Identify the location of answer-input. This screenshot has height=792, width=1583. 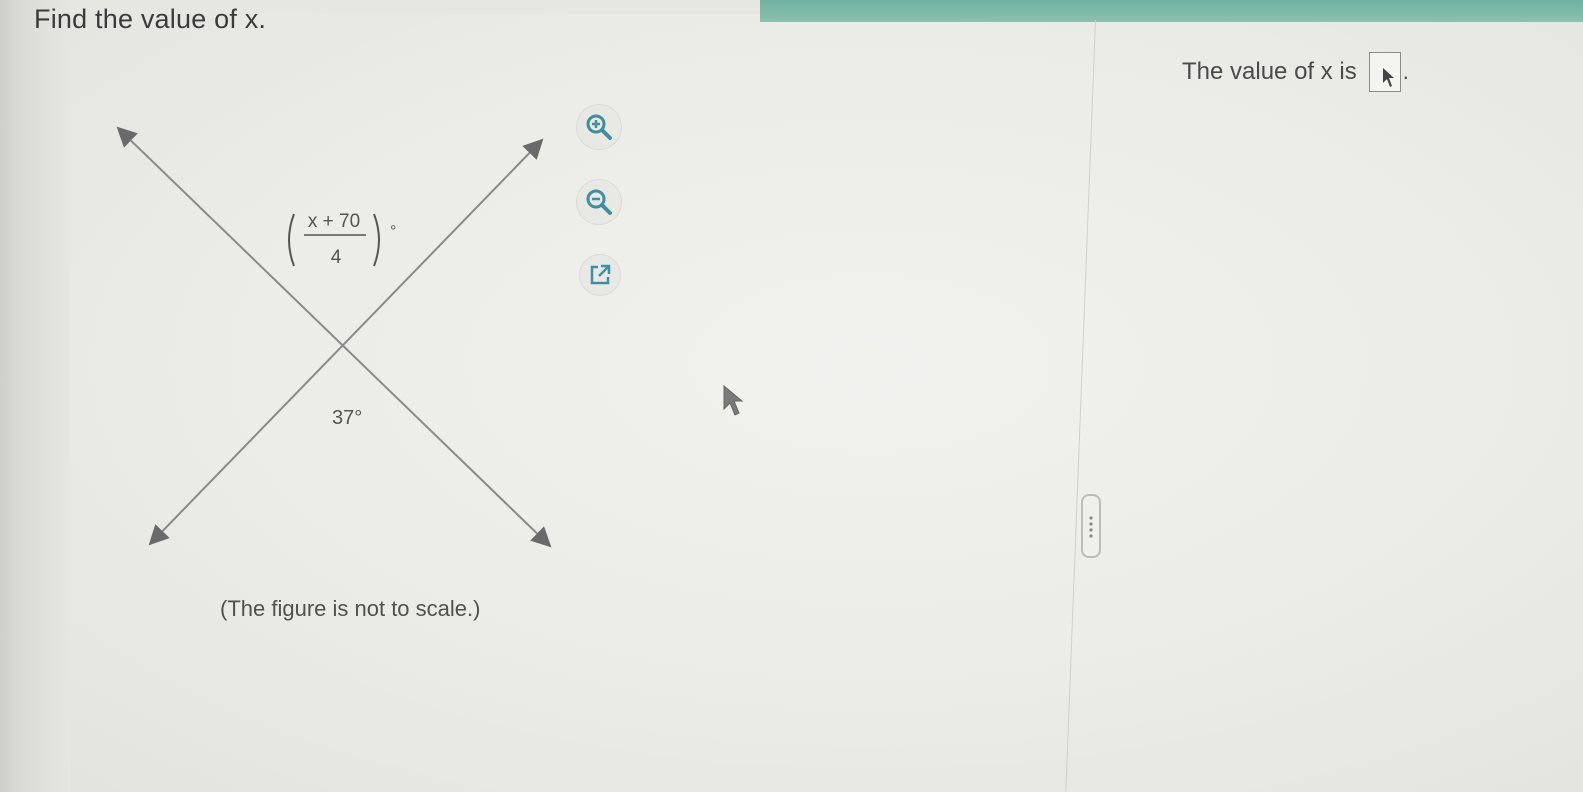
(1384, 72).